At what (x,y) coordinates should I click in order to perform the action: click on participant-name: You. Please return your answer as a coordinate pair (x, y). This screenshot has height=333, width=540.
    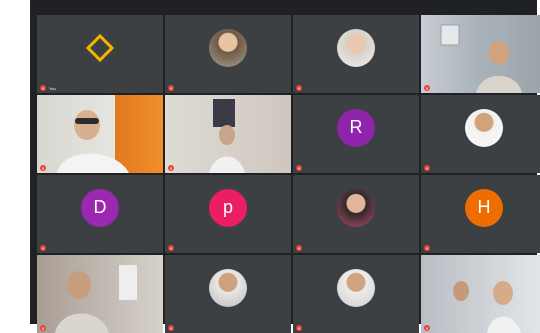
    Looking at the image, I should click on (52, 88).